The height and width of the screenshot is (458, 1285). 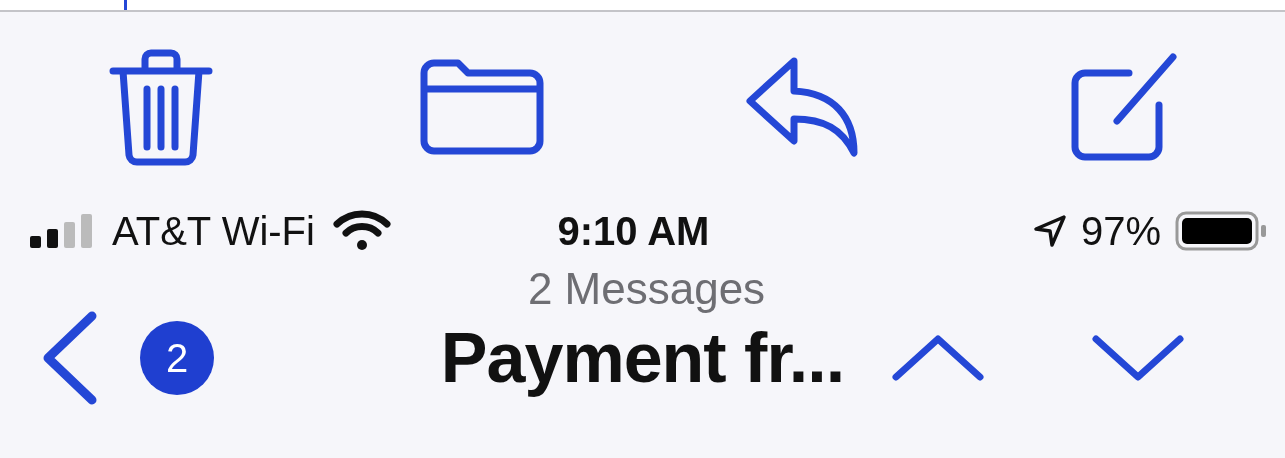 I want to click on location-arrow-icon, so click(x=1049, y=231).